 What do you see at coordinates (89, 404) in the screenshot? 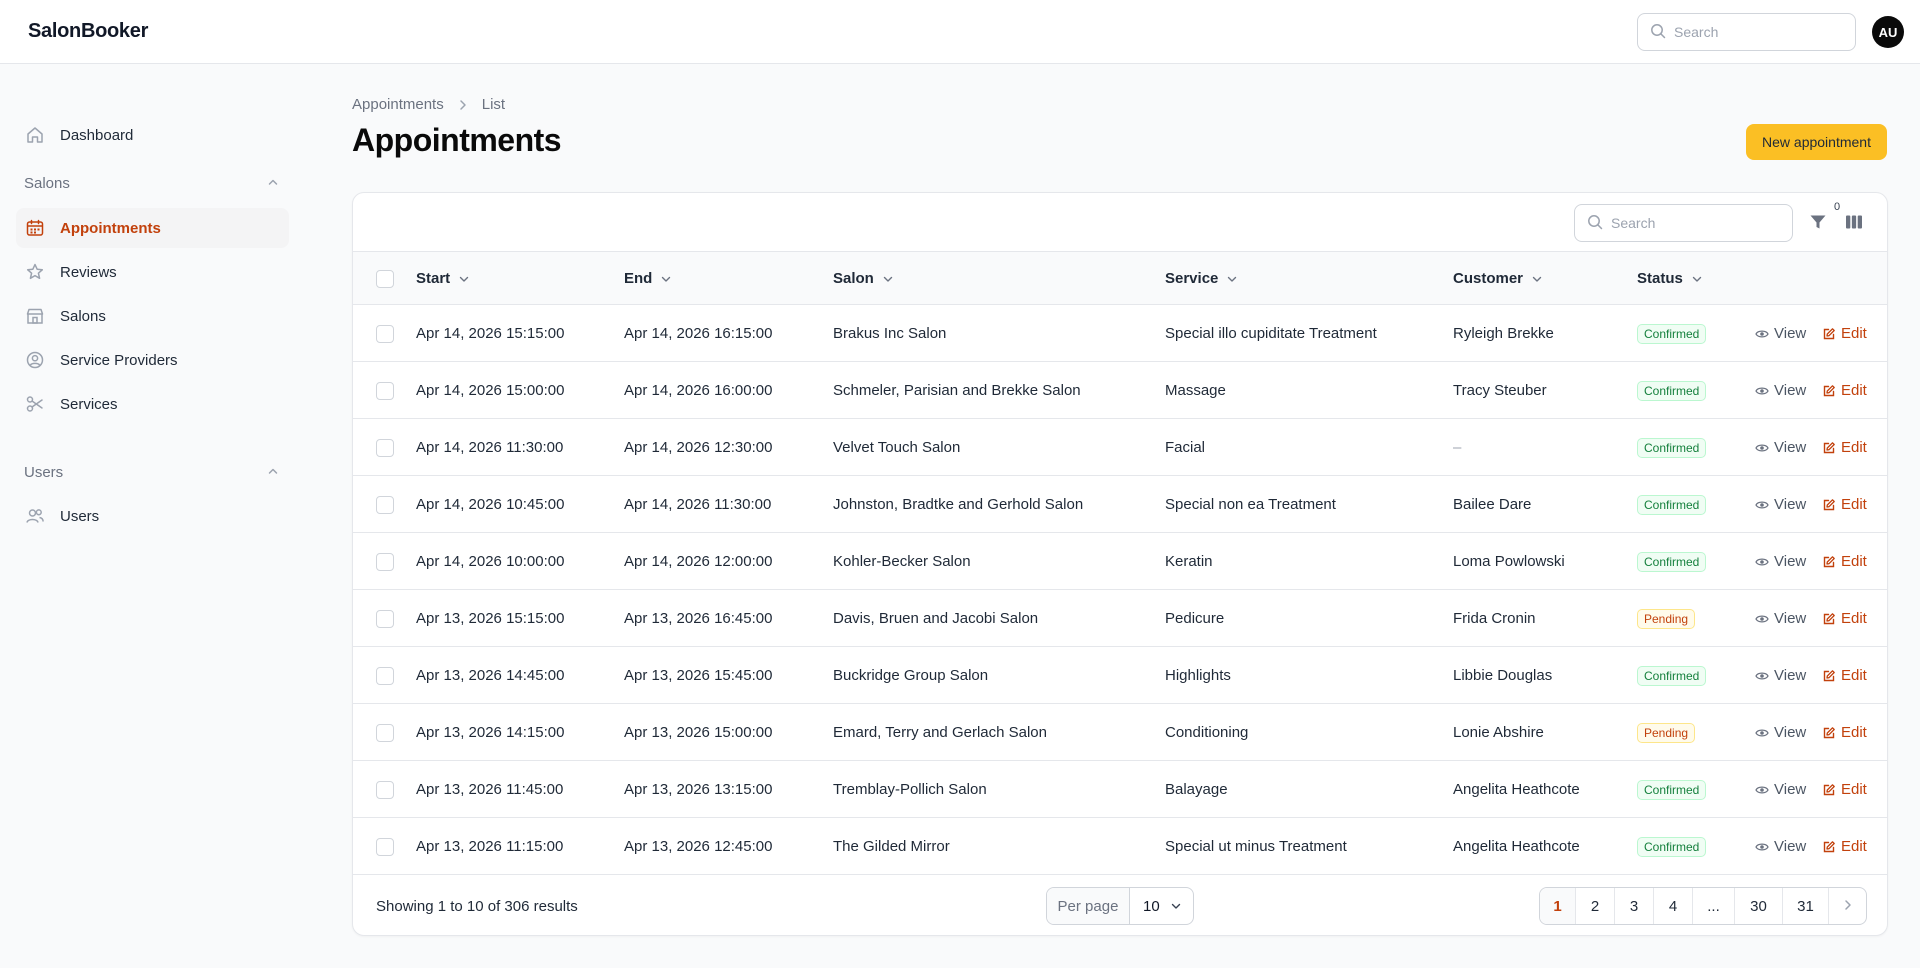
I see `sidebar-item-label: Services` at bounding box center [89, 404].